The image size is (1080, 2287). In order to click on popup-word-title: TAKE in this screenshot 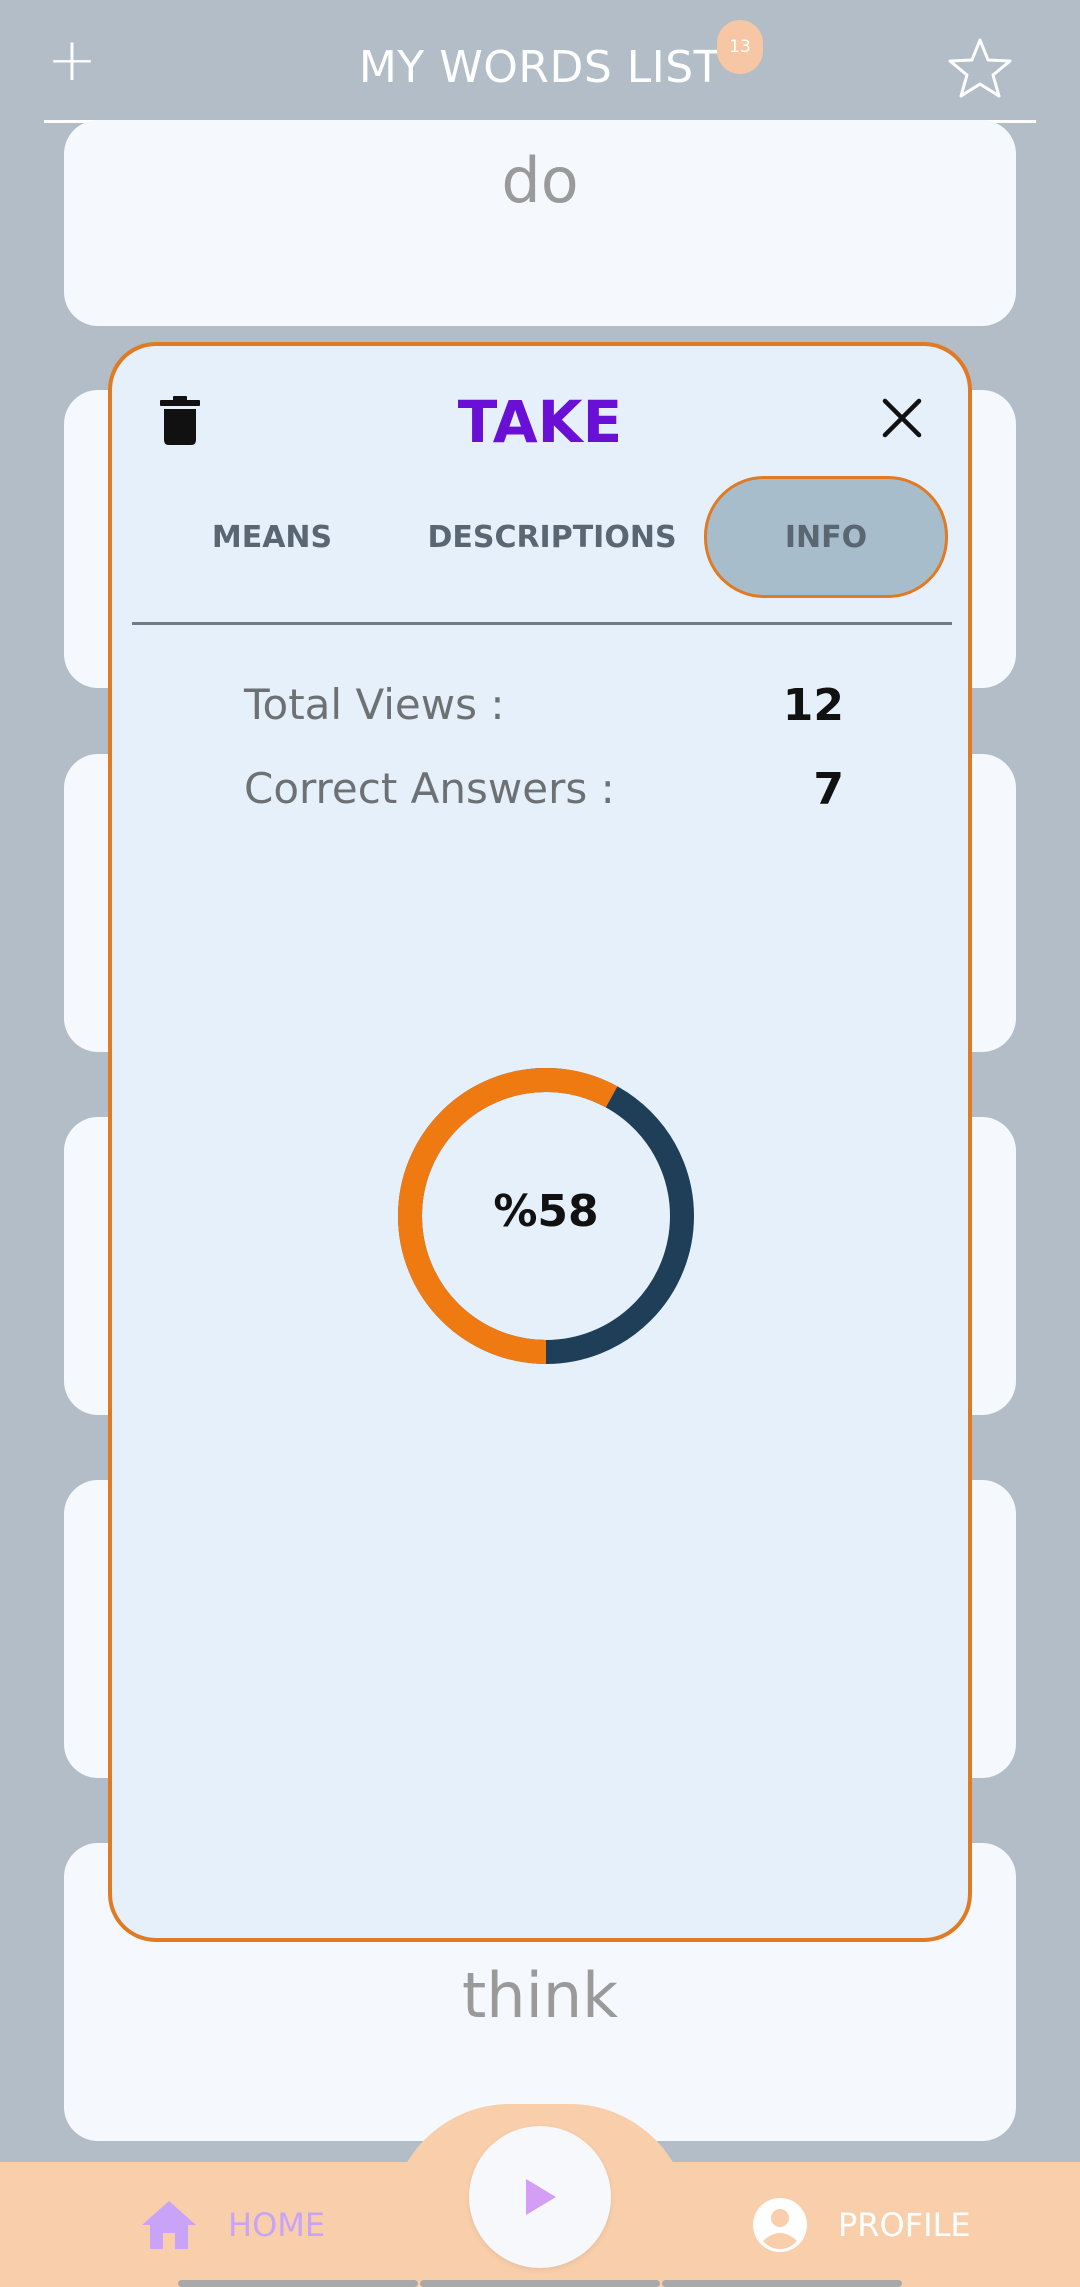, I will do `click(540, 422)`.